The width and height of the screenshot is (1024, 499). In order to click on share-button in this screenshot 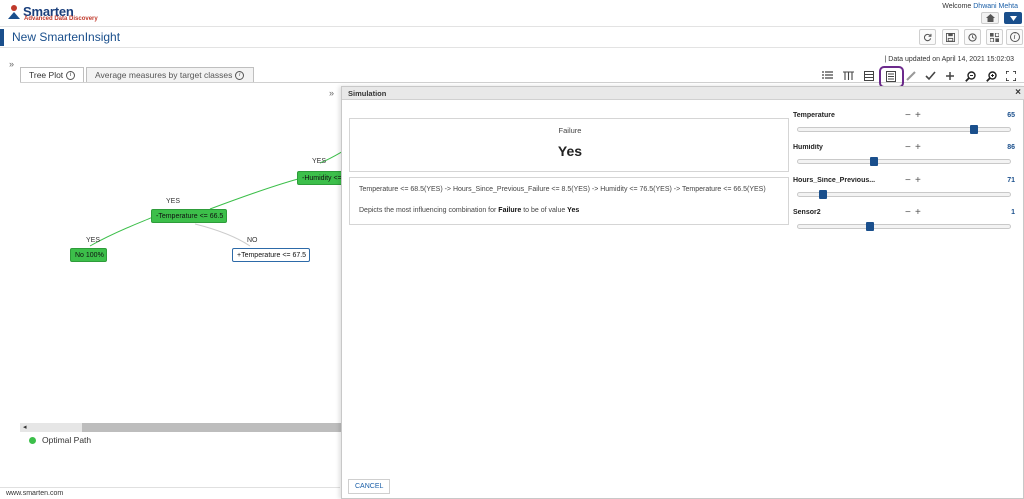, I will do `click(994, 37)`.